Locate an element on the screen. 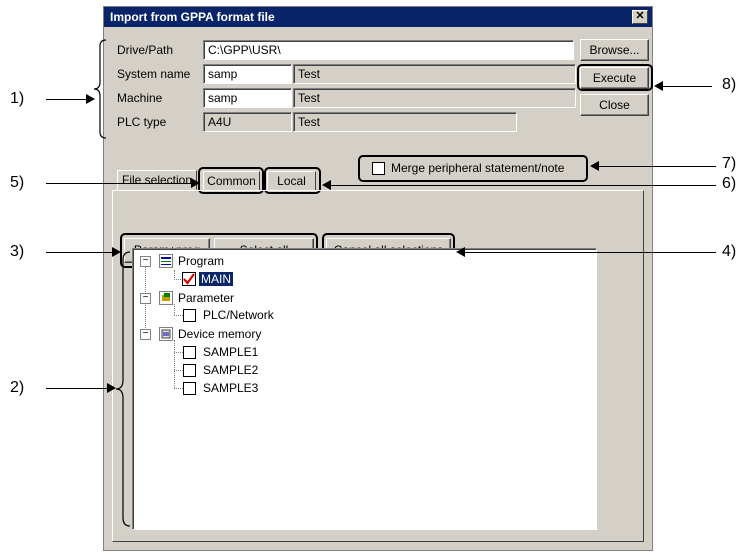 The image size is (754, 553). dialog-title: Import from GPPA format file is located at coordinates (378, 17).